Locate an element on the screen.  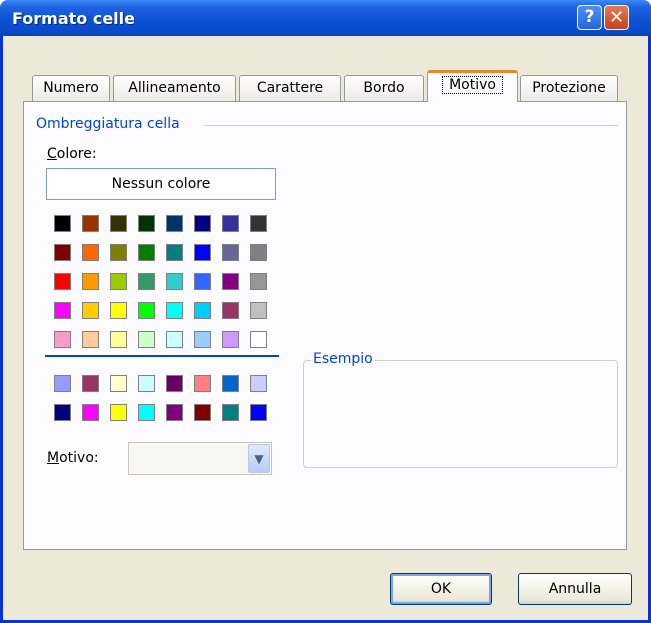
tab-allineamento: Allineamento is located at coordinates (174, 88).